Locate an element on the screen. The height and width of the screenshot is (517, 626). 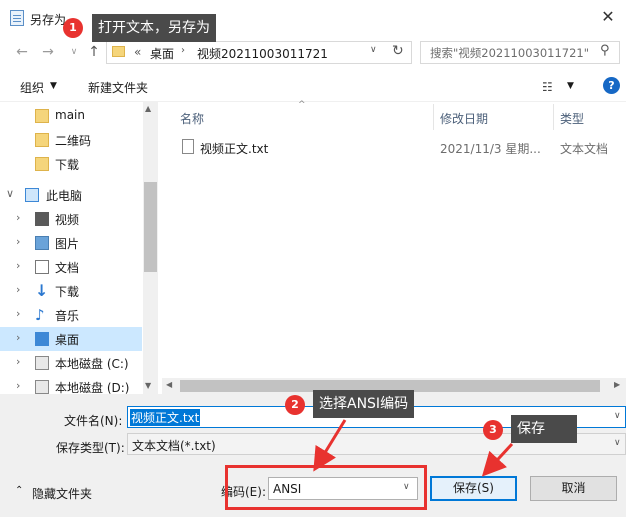
file-row-type: 文本文档 is located at coordinates (584, 149).